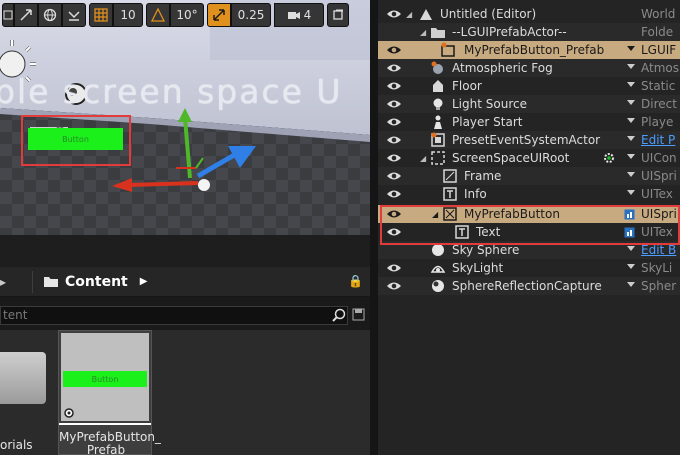 The image size is (680, 455). I want to click on path-separator, so click(33, 281).